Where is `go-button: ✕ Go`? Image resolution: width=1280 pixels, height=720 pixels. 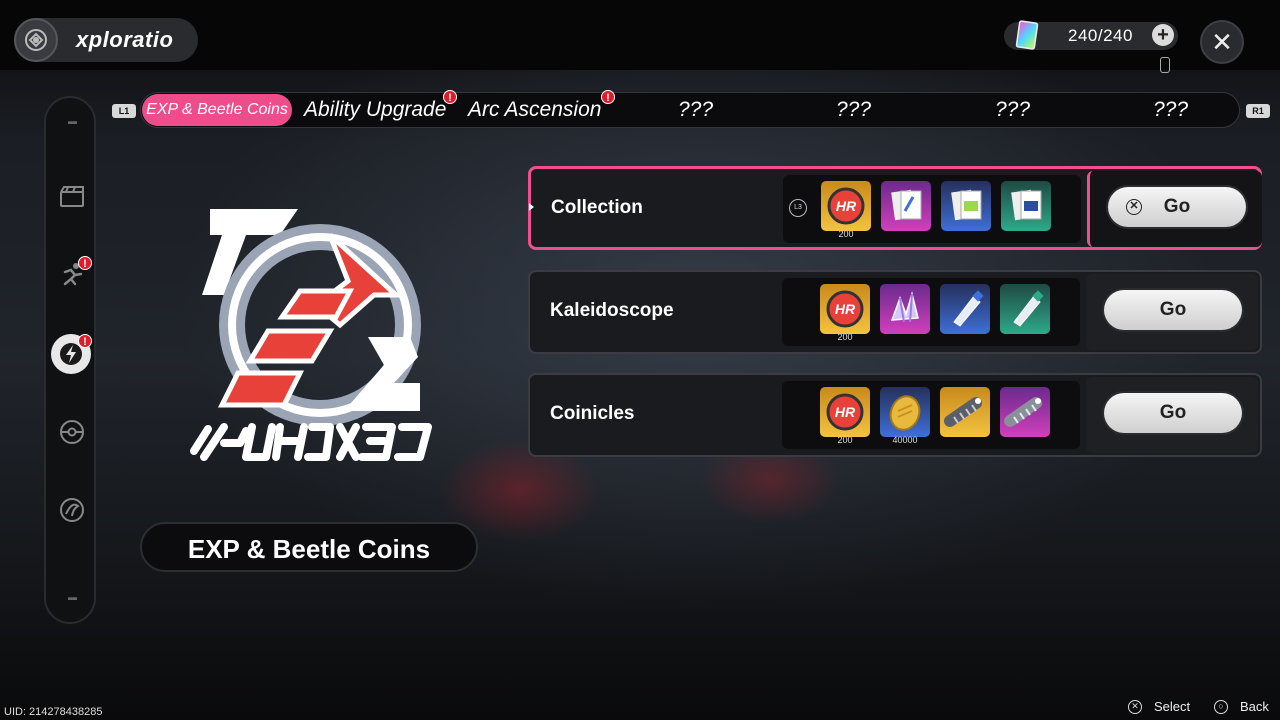 go-button: ✕ Go is located at coordinates (1177, 207).